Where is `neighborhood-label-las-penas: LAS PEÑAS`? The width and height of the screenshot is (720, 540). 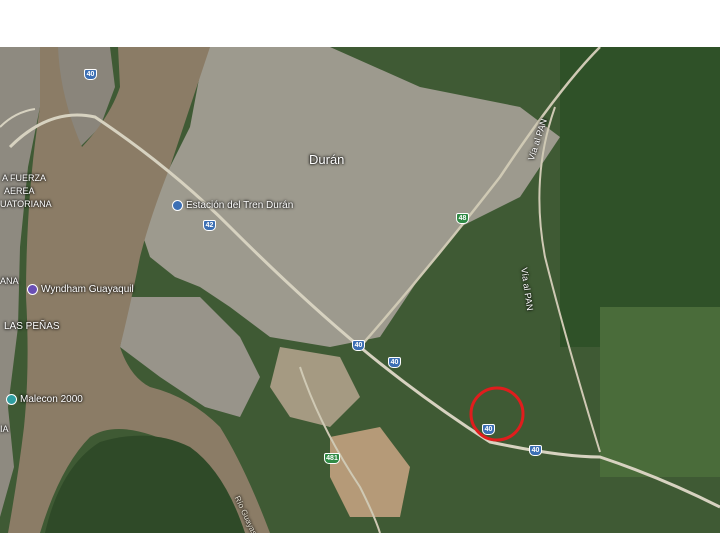 neighborhood-label-las-penas: LAS PEÑAS is located at coordinates (32, 326).